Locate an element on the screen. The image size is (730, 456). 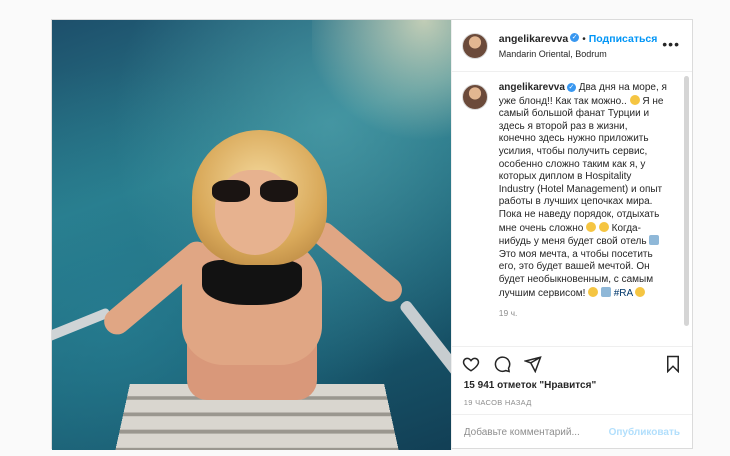
caption-line: лучшим сервисом! is located at coordinates (542, 293).